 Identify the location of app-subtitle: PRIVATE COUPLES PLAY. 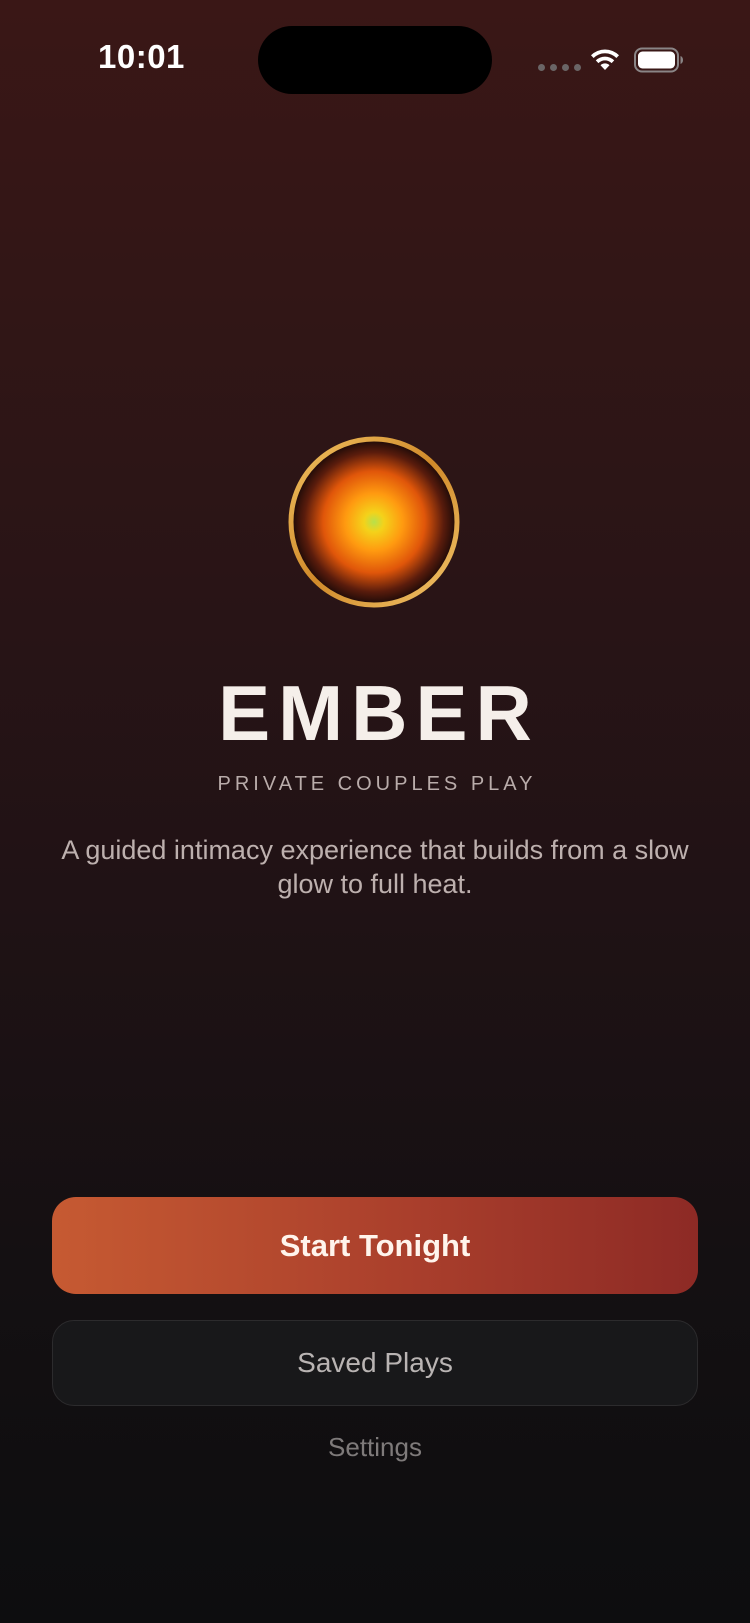
(377, 784).